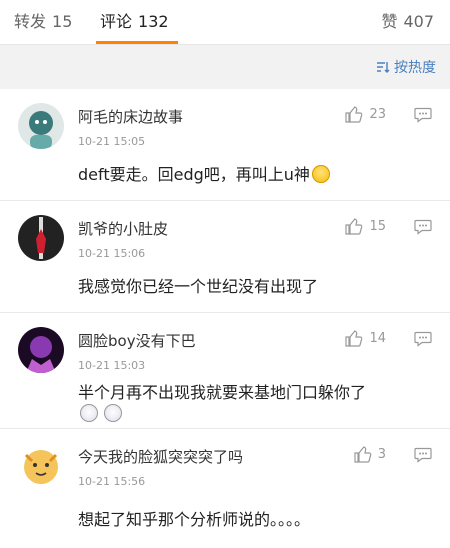 This screenshot has width=450, height=548. I want to click on comment-text: 想起了知乎那个分析师说的。。。。, so click(194, 519).